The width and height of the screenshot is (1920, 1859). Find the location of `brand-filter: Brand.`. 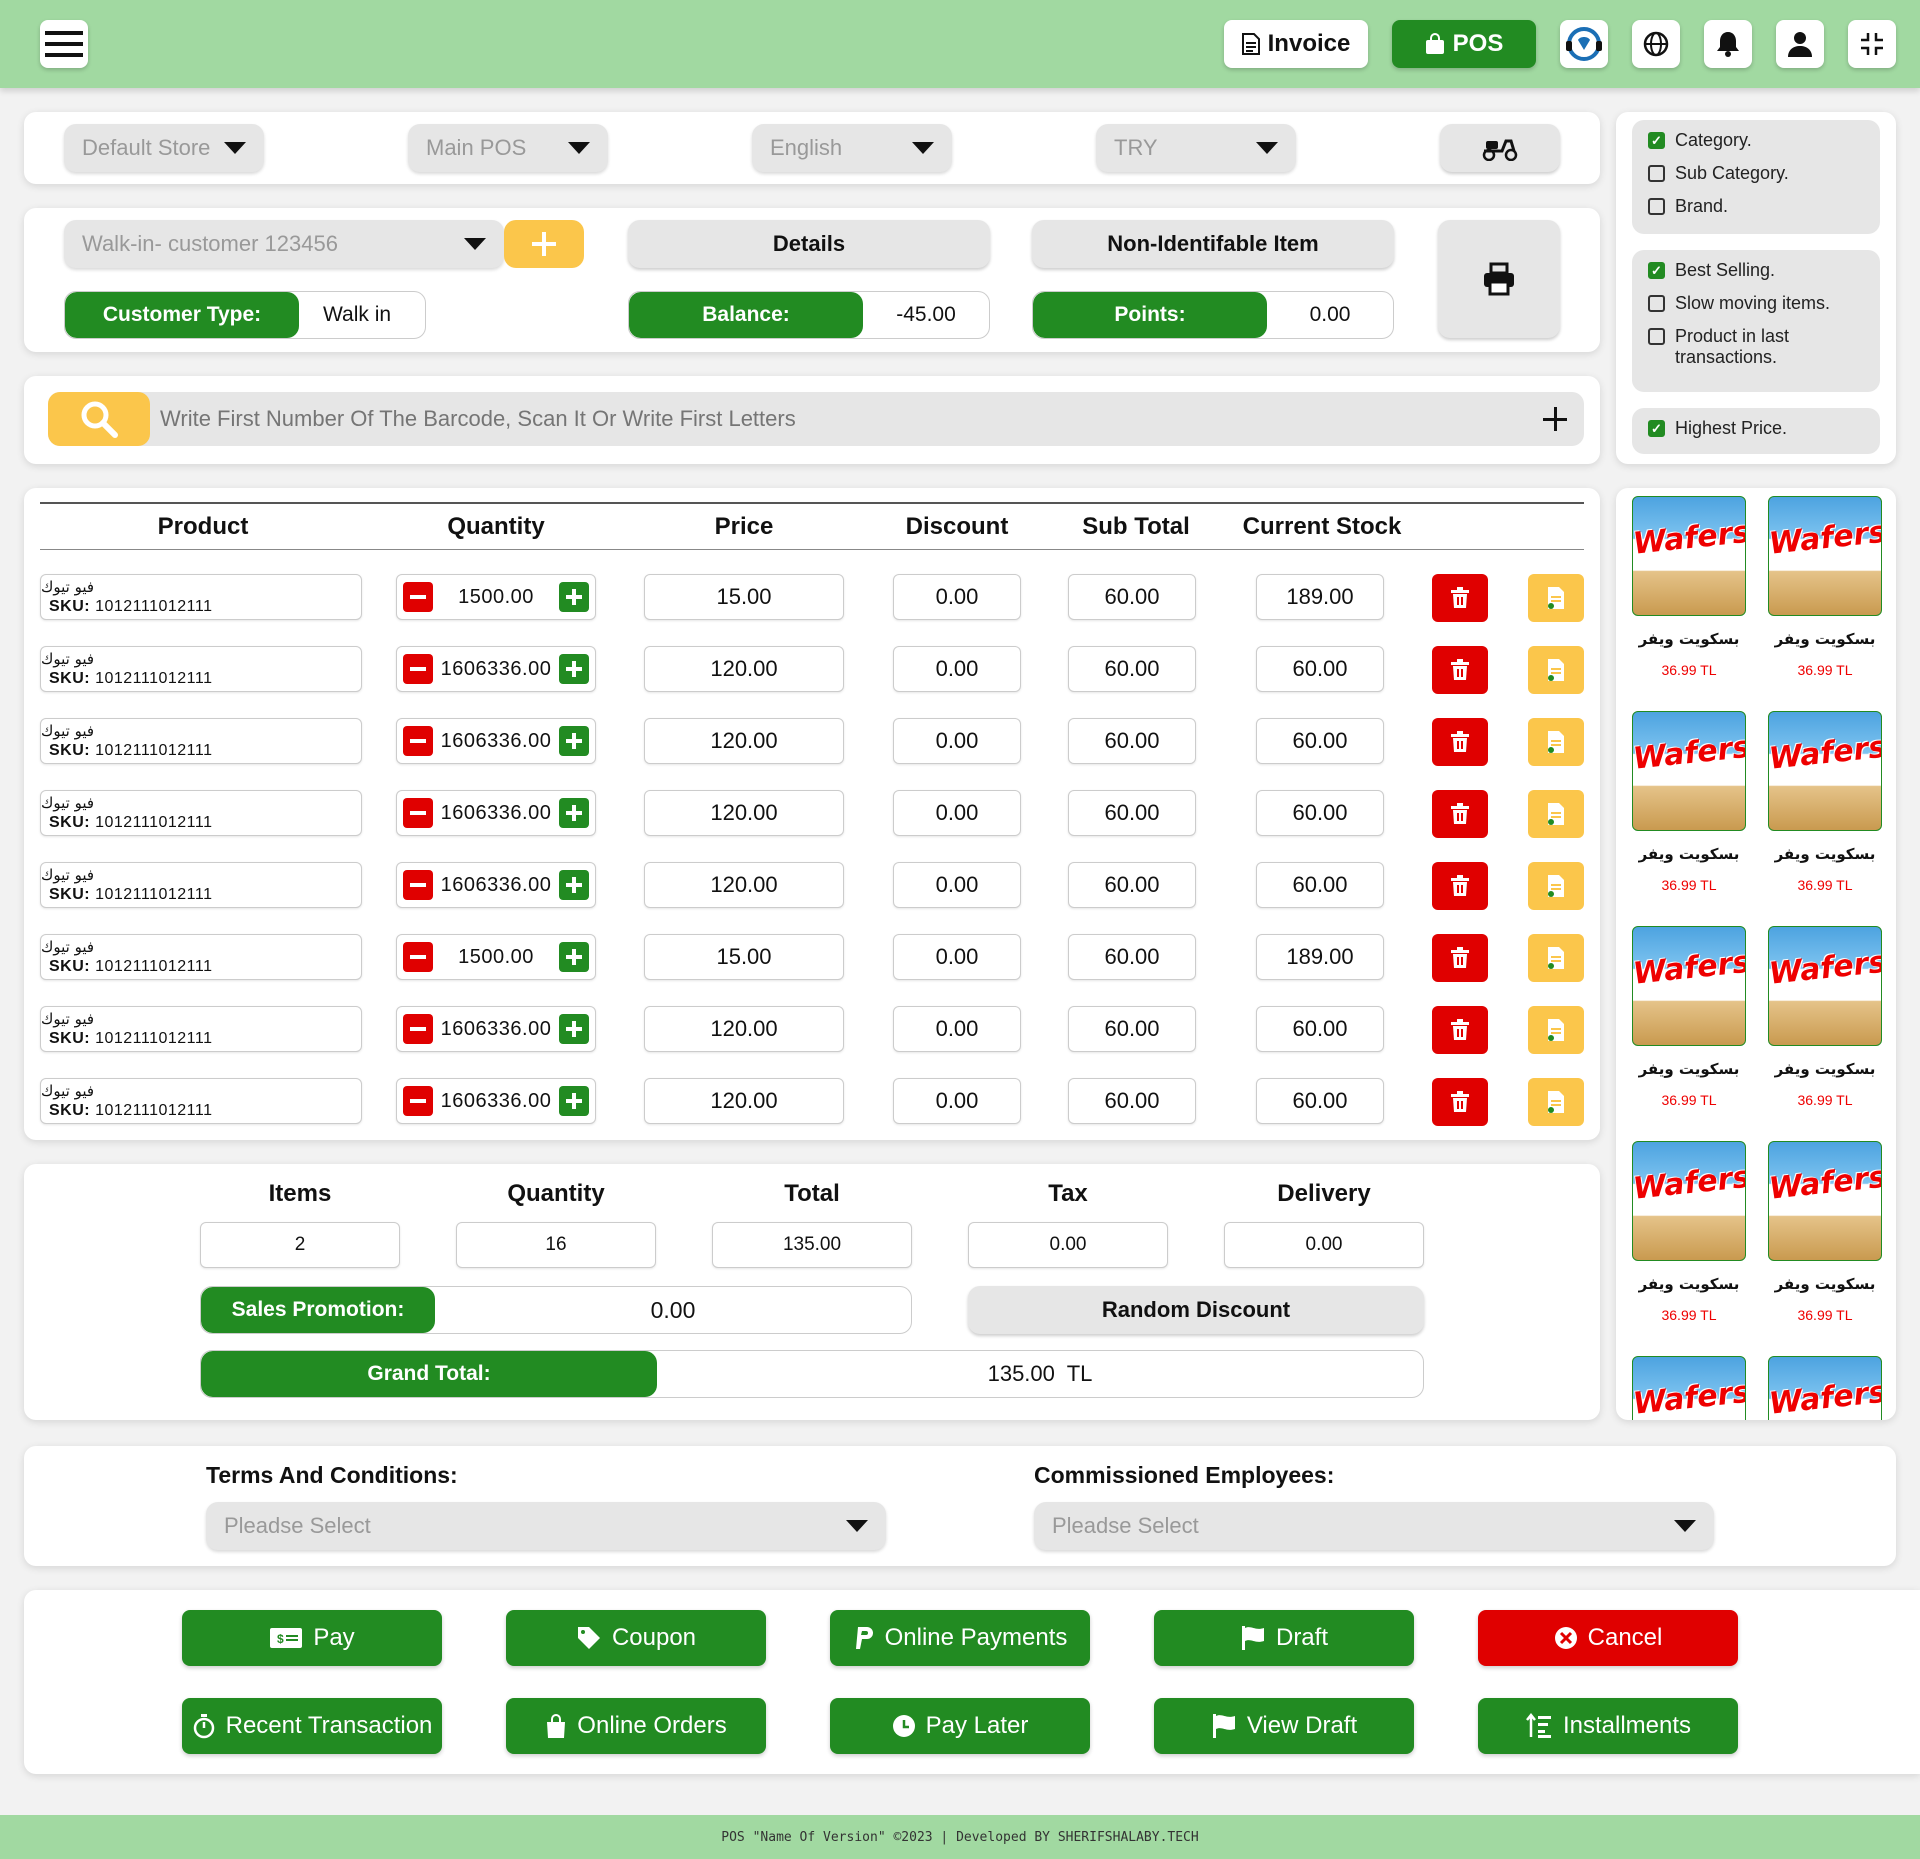

brand-filter: Brand. is located at coordinates (1756, 206).